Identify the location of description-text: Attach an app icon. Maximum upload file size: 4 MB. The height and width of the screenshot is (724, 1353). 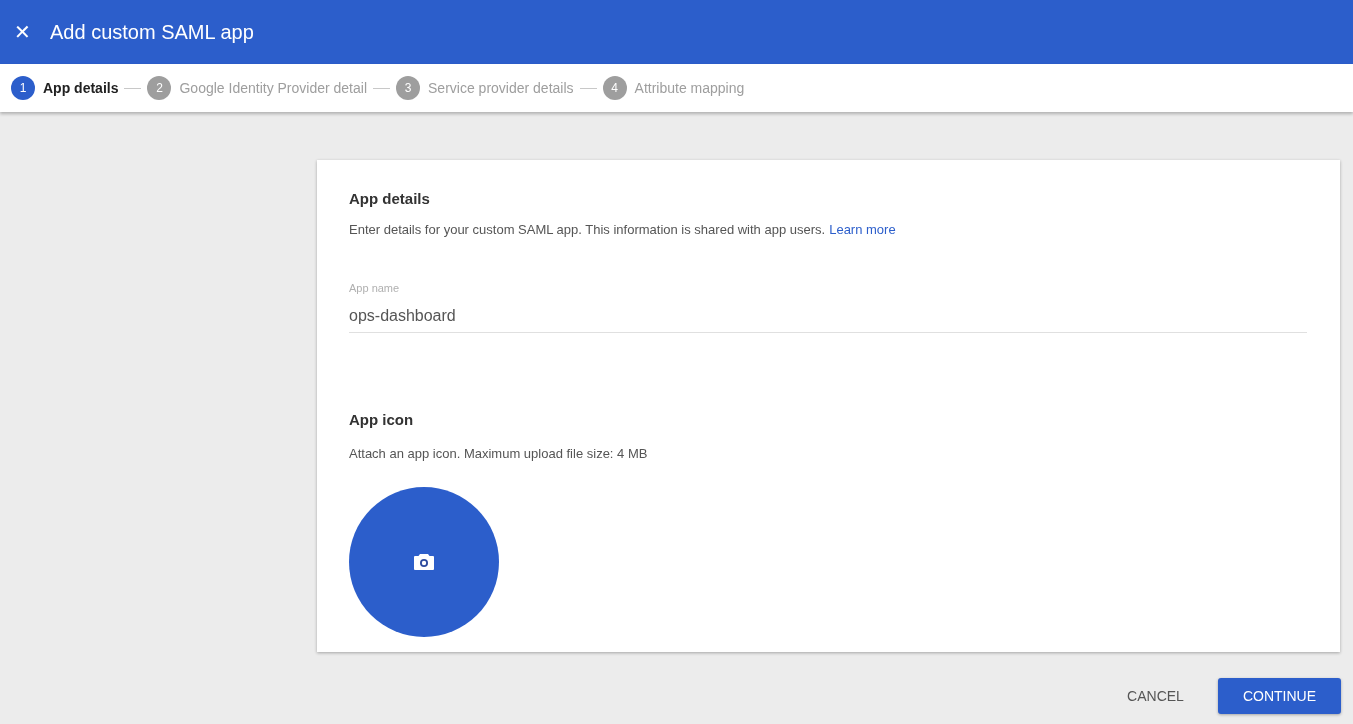
(499, 453).